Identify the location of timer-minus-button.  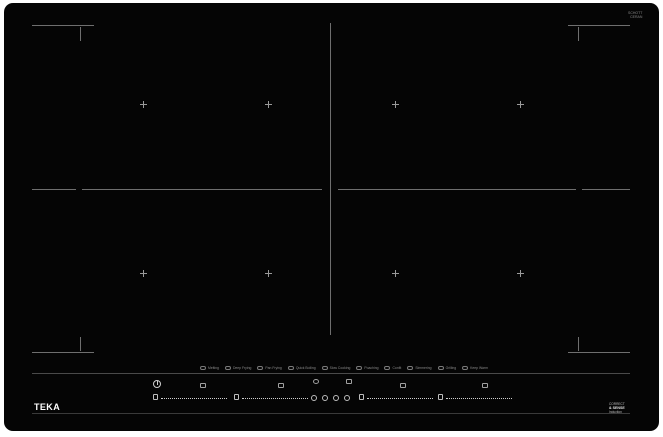
(325, 398).